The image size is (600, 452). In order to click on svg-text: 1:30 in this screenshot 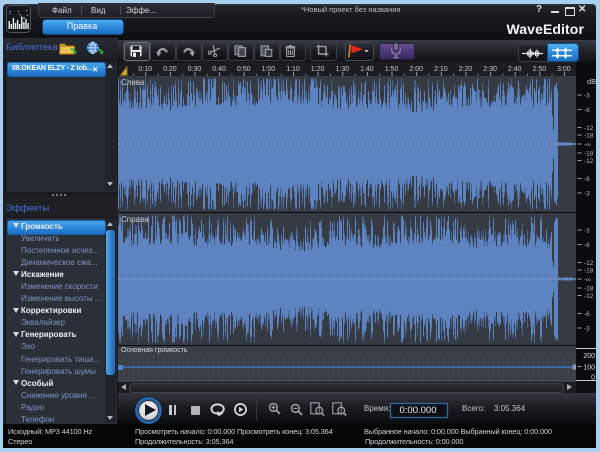, I will do `click(342, 69)`.